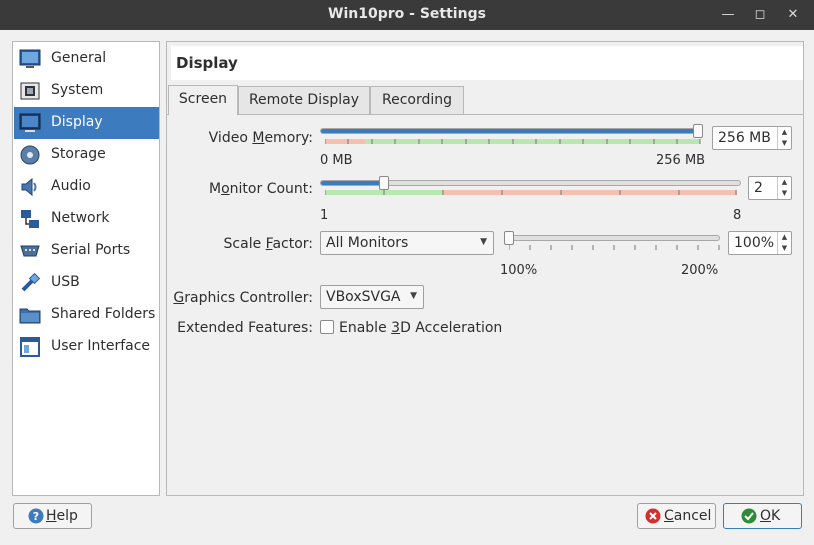 Image resolution: width=814 pixels, height=545 pixels. What do you see at coordinates (653, 516) in the screenshot?
I see `cancel-icon` at bounding box center [653, 516].